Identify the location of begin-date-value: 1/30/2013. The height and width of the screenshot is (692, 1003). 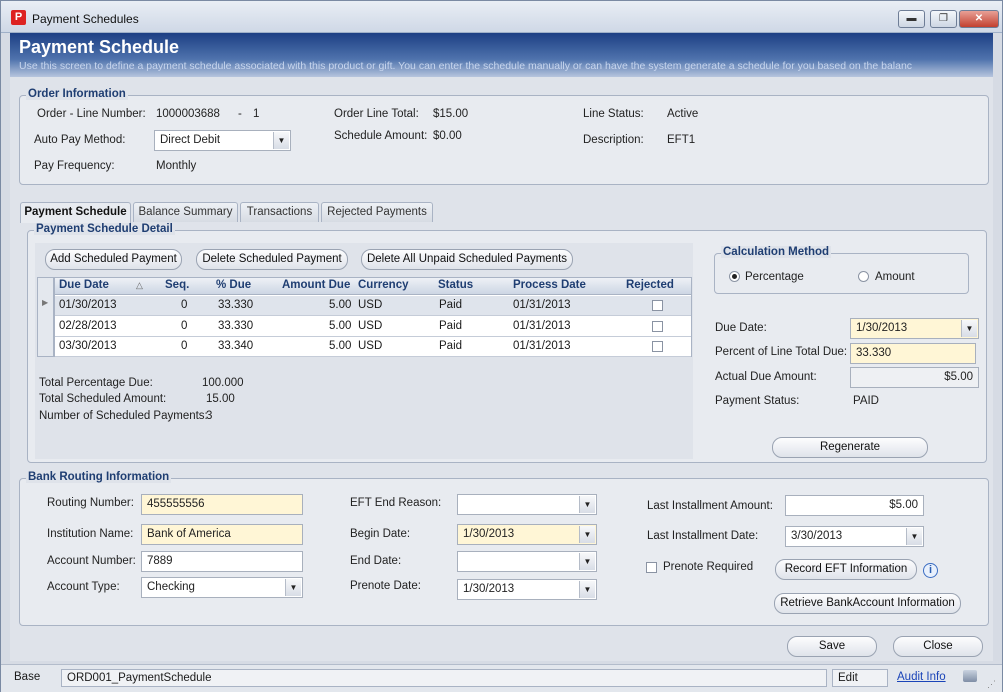
(489, 534).